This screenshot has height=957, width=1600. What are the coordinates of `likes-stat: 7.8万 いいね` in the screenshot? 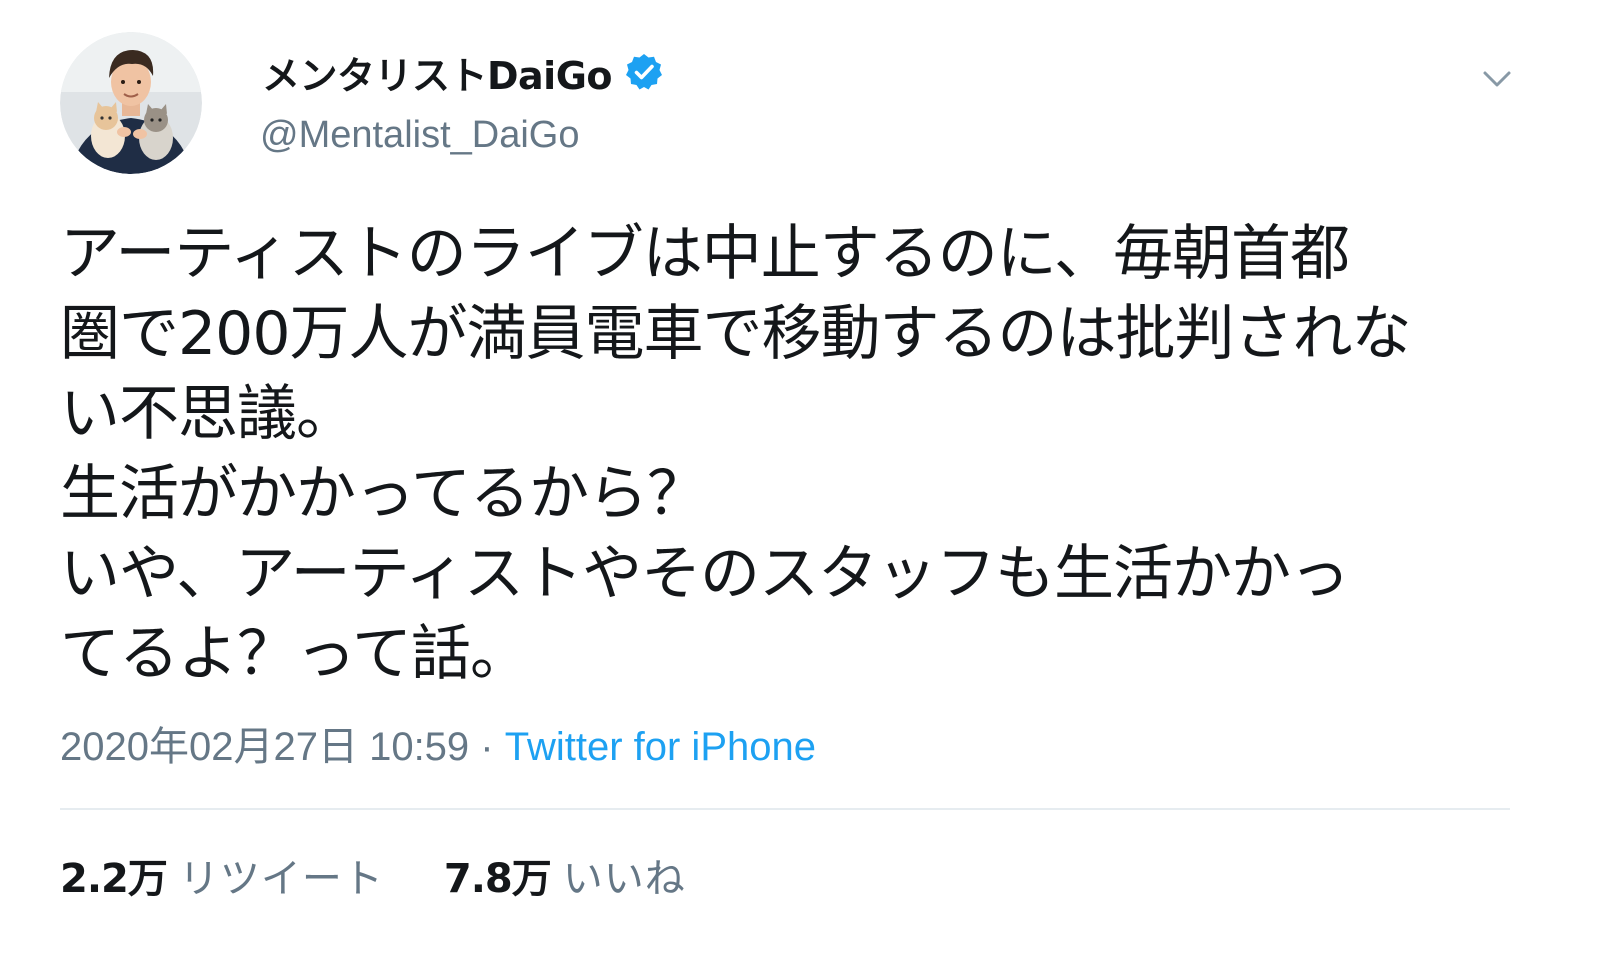 It's located at (565, 875).